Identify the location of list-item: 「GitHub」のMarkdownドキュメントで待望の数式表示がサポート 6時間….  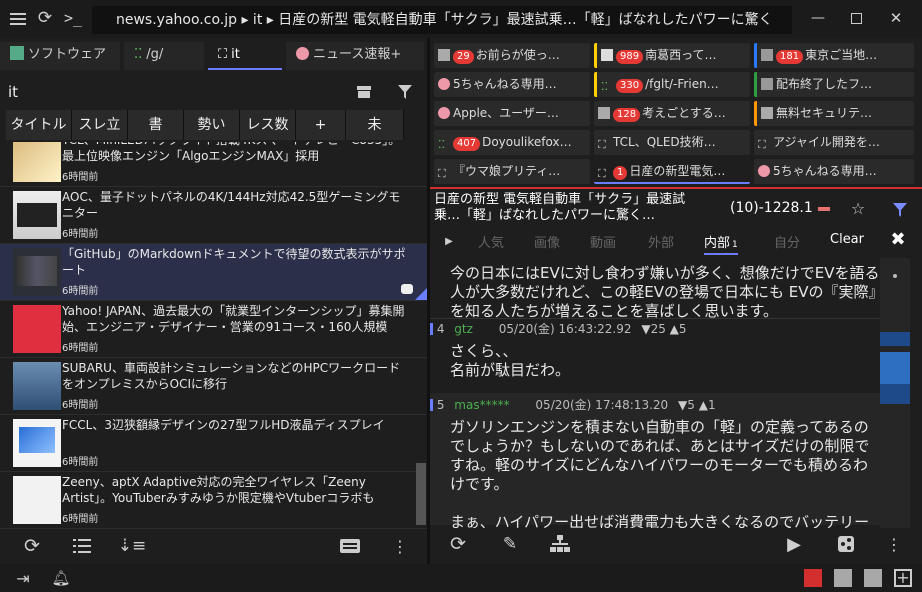
(213, 272).